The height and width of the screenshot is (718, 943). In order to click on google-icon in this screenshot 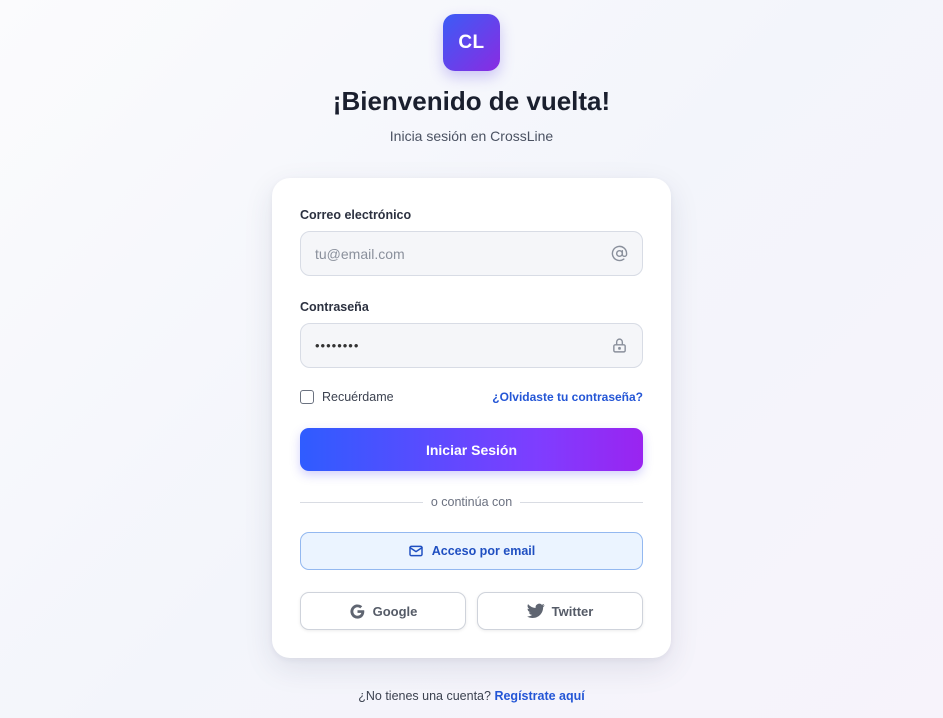, I will do `click(357, 611)`.